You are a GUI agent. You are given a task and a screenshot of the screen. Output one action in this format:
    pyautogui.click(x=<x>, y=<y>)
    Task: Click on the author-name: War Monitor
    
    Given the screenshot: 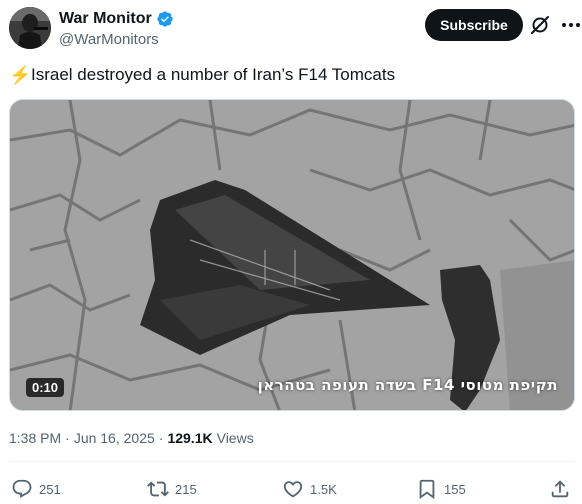 What is the action you would take?
    pyautogui.click(x=105, y=19)
    